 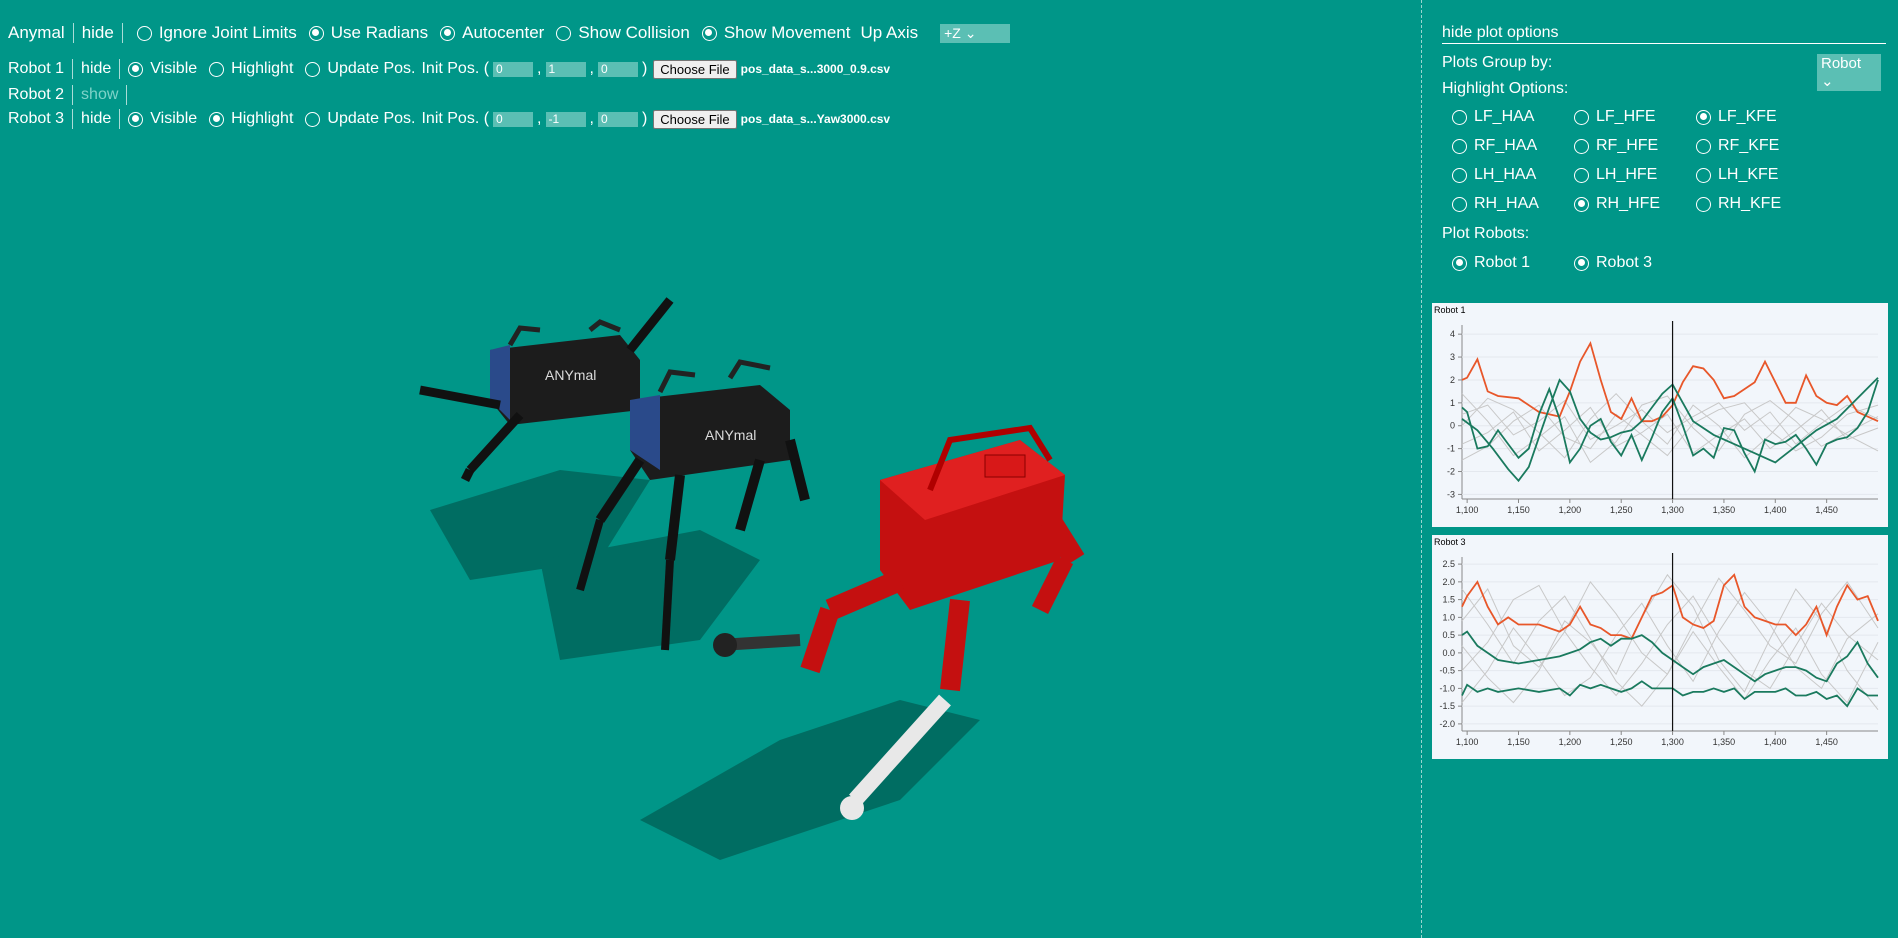 I want to click on show-movement-option: Show Movement, so click(x=773, y=33).